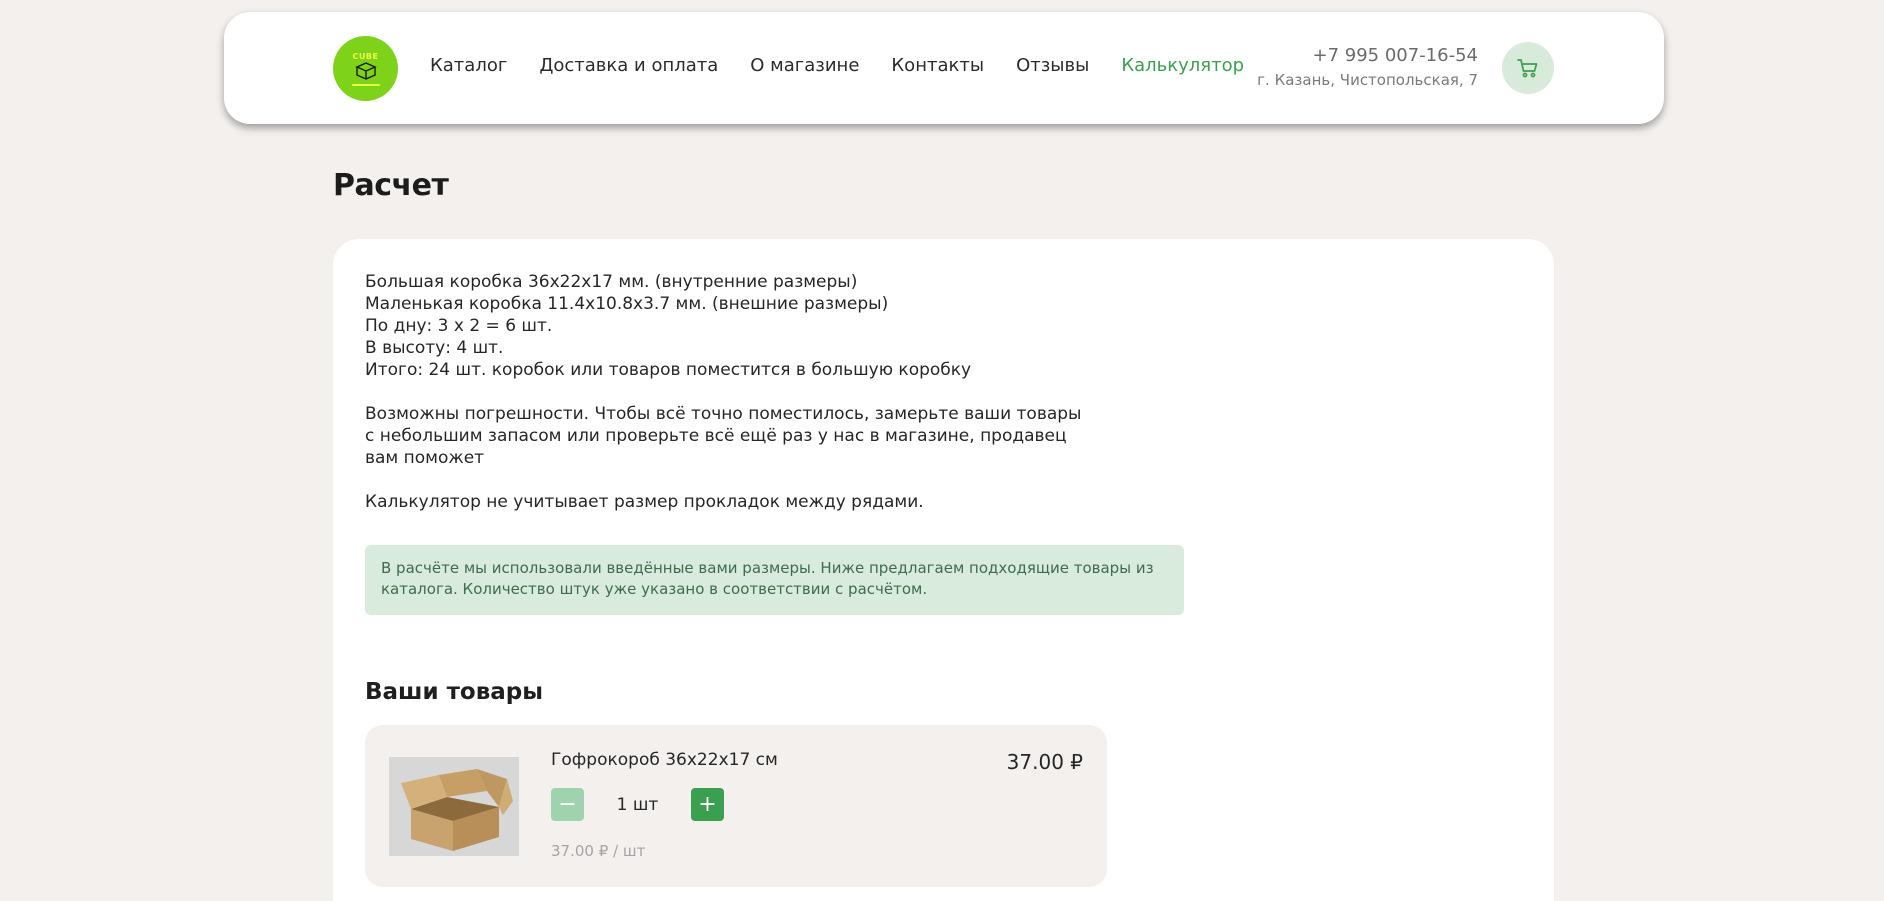 Image resolution: width=1884 pixels, height=901 pixels. I want to click on logo-text: CUBE, so click(365, 56).